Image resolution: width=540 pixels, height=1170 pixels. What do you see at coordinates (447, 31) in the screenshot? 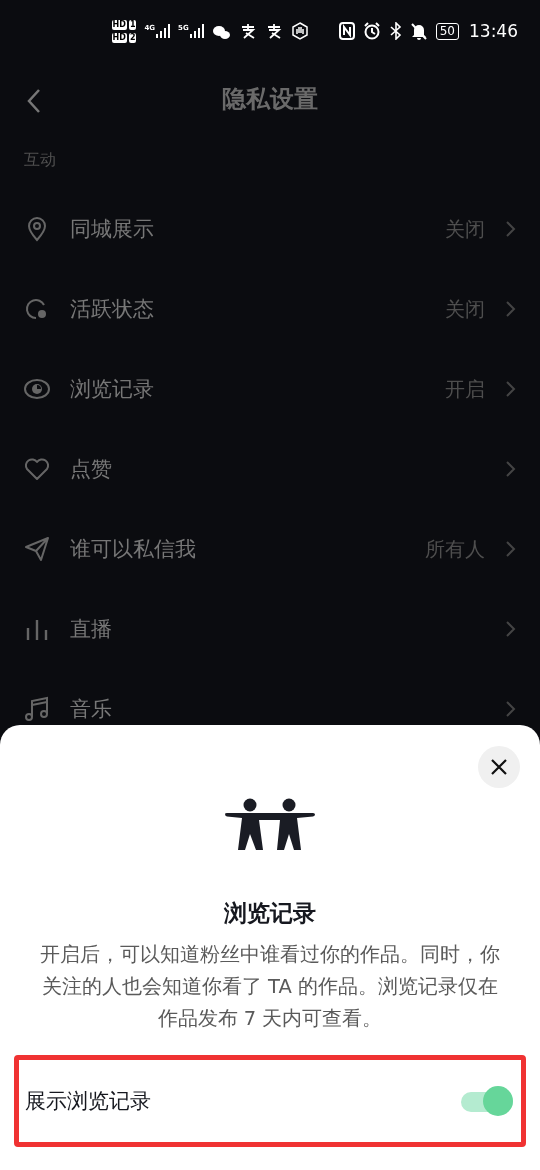
I see `battery-level: 50` at bounding box center [447, 31].